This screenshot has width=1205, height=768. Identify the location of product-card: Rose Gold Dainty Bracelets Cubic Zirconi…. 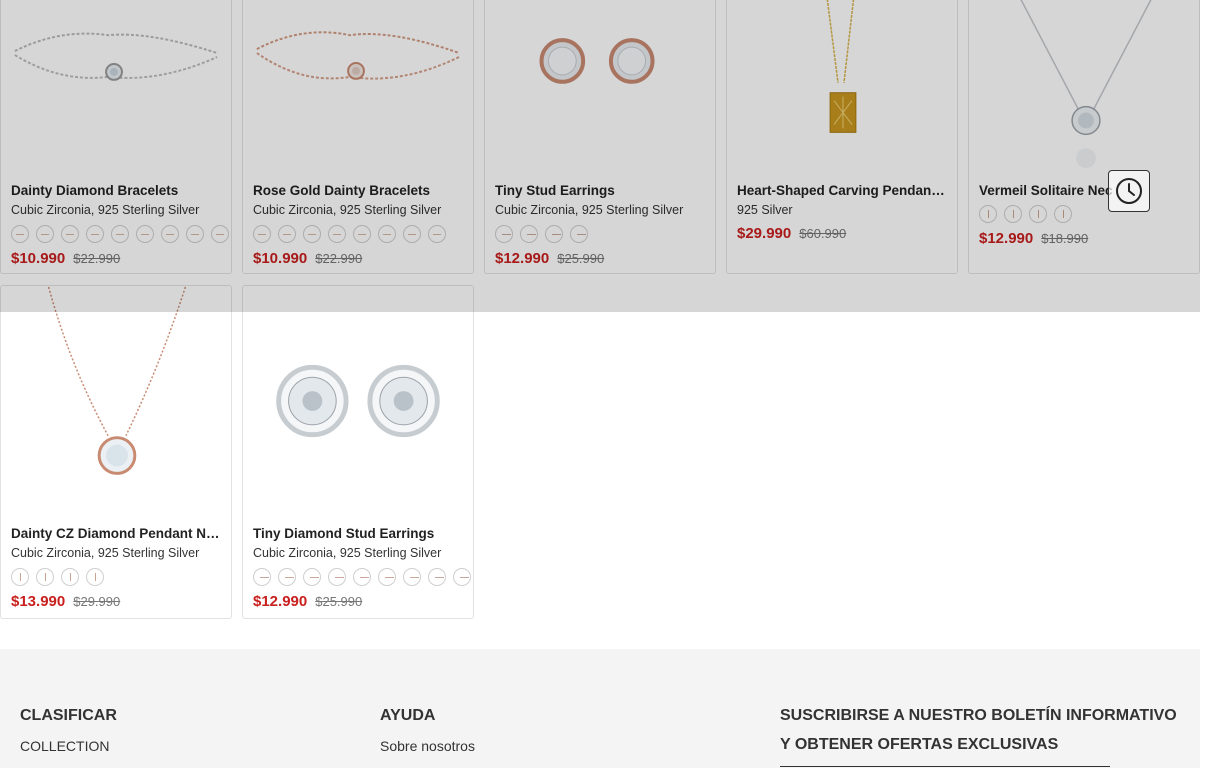
(358, 137).